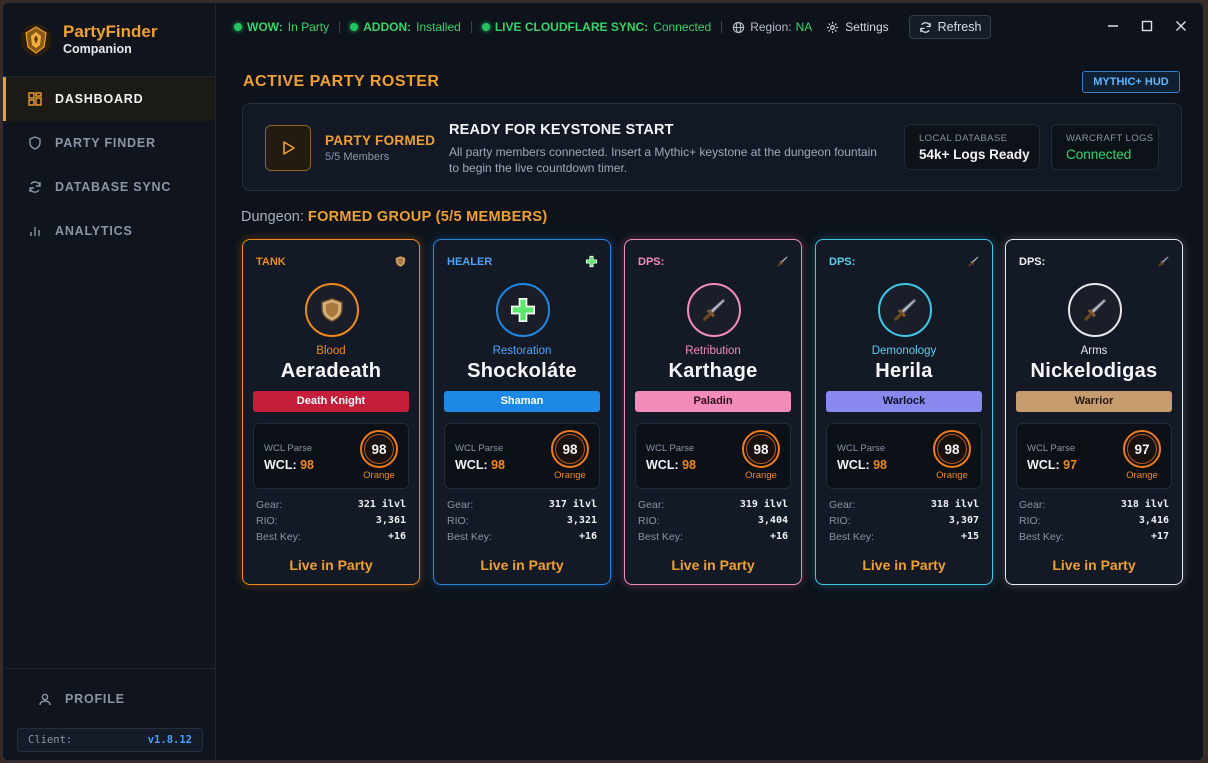 Image resolution: width=1208 pixels, height=763 pixels. I want to click on start-button, so click(288, 148).